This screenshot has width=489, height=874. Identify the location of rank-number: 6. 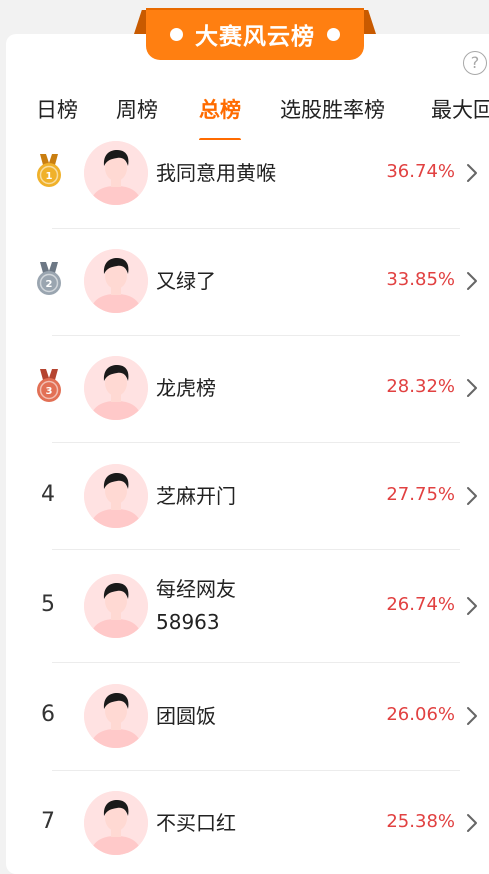
(48, 714).